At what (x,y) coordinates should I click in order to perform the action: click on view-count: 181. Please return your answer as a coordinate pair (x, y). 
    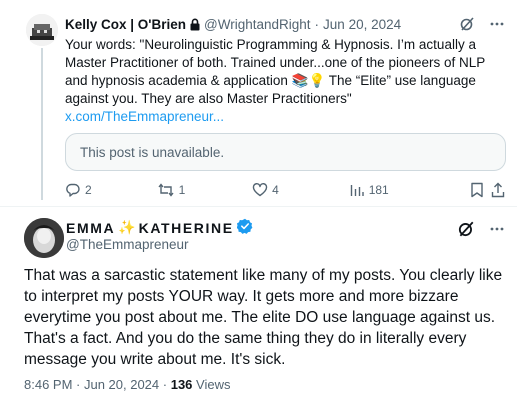
    Looking at the image, I should click on (378, 190).